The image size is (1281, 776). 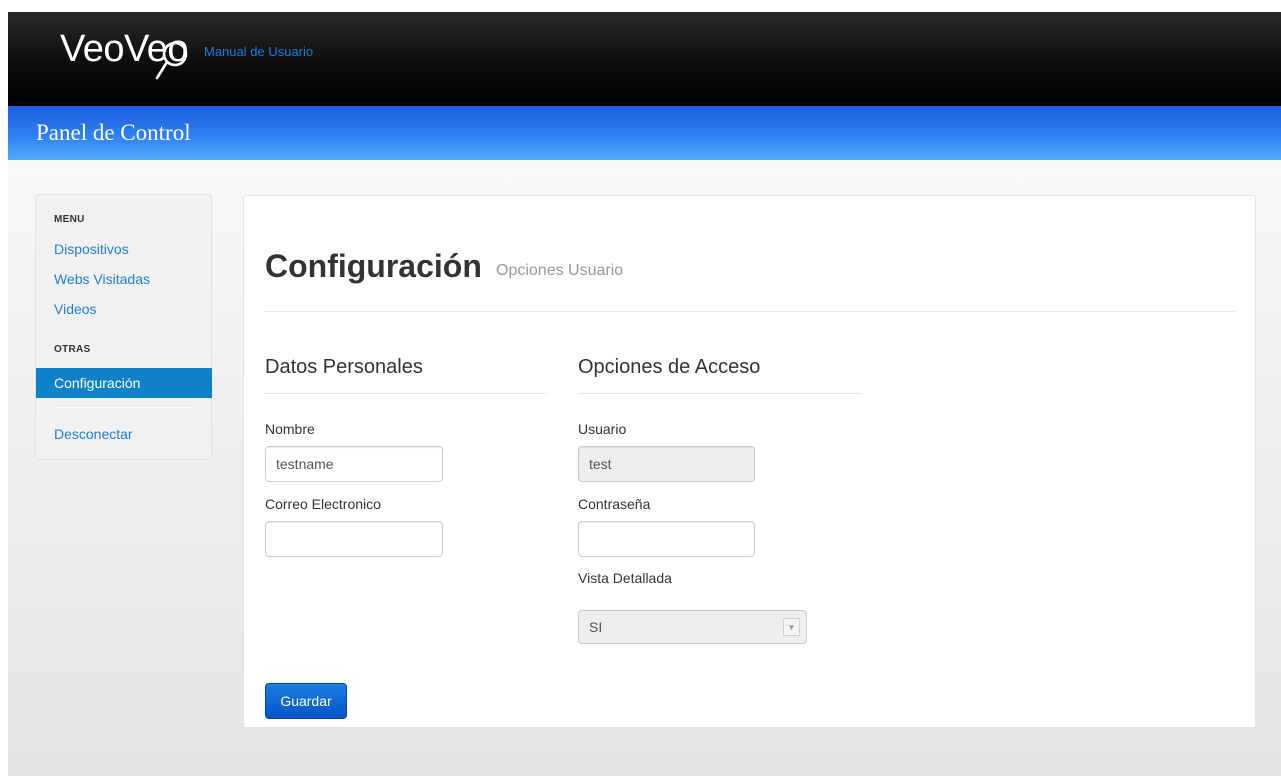 I want to click on email-input, so click(x=354, y=539).